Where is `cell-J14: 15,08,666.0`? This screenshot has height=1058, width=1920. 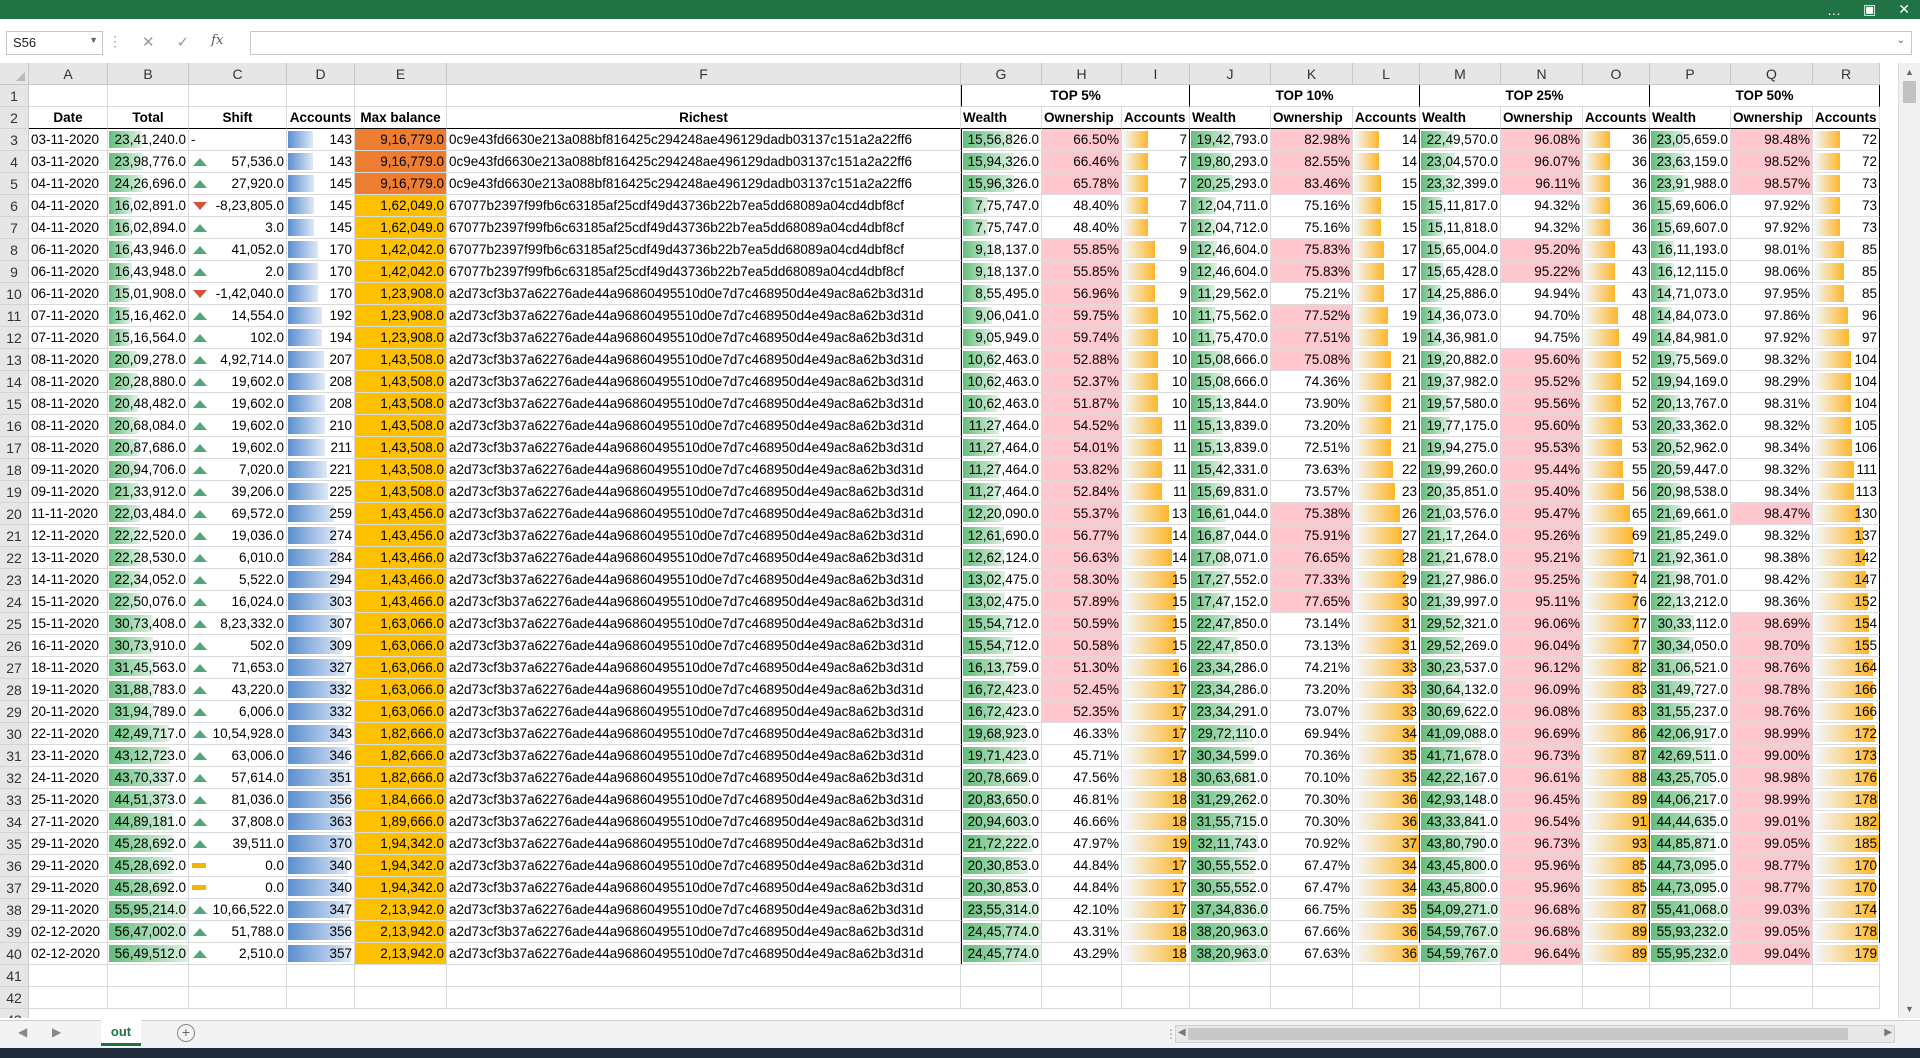
cell-J14: 15,08,666.0 is located at coordinates (1230, 382).